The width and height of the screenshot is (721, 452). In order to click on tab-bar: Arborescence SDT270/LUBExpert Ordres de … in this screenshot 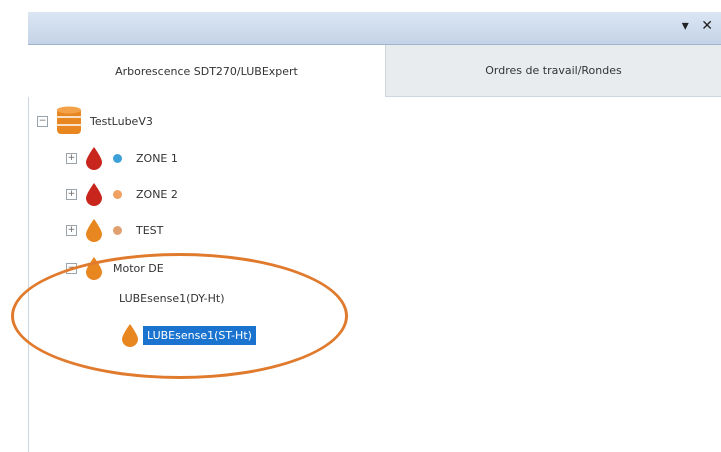, I will do `click(374, 71)`.